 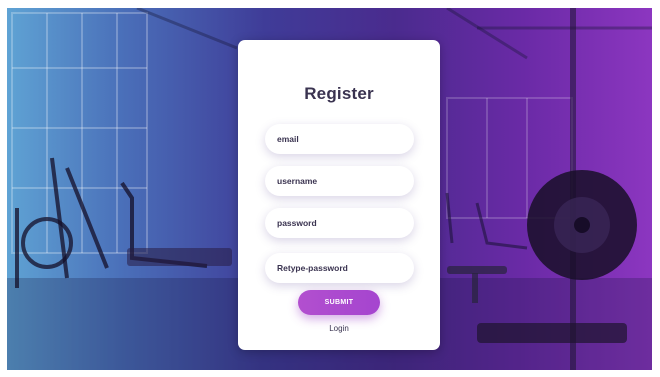 I want to click on password-field, so click(x=339, y=223).